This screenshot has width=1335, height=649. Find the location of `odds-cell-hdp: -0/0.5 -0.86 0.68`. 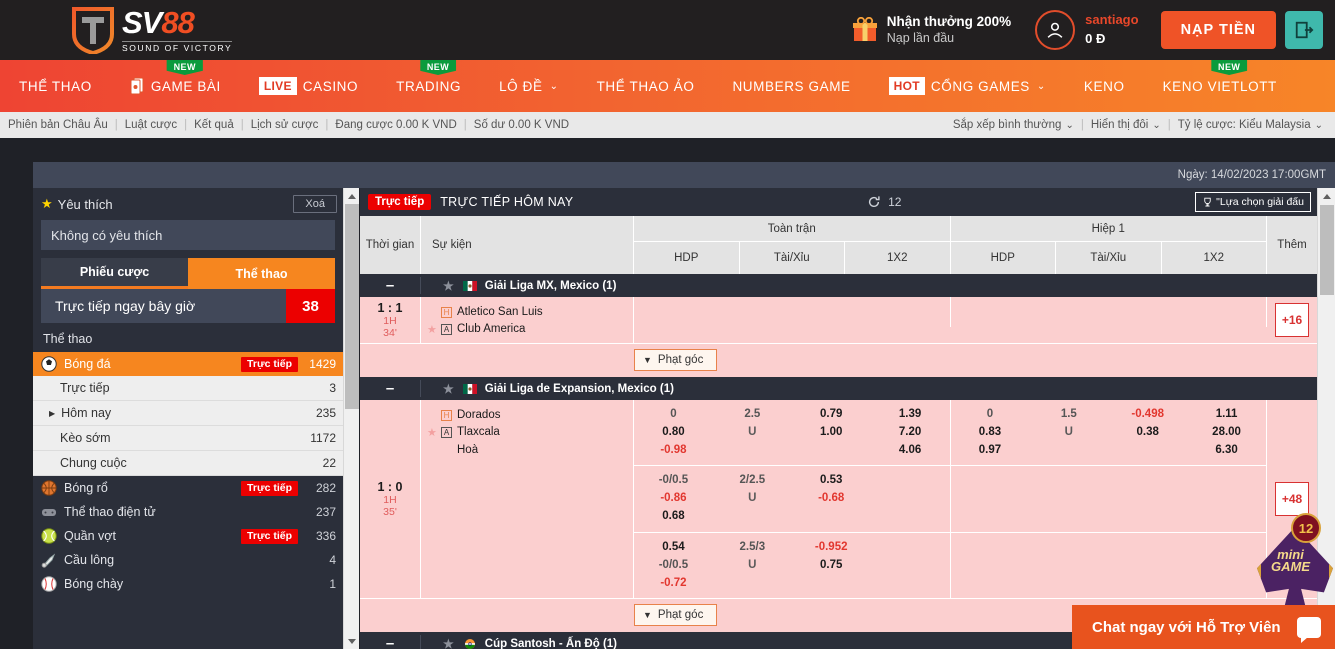

odds-cell-hdp: -0/0.5 -0.86 0.68 is located at coordinates (673, 498).